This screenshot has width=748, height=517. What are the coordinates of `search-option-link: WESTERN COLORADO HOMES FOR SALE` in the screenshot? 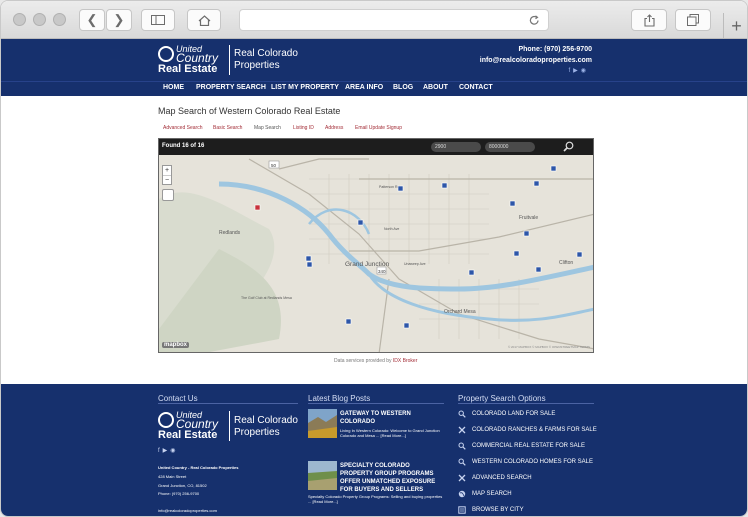 It's located at (525, 462).